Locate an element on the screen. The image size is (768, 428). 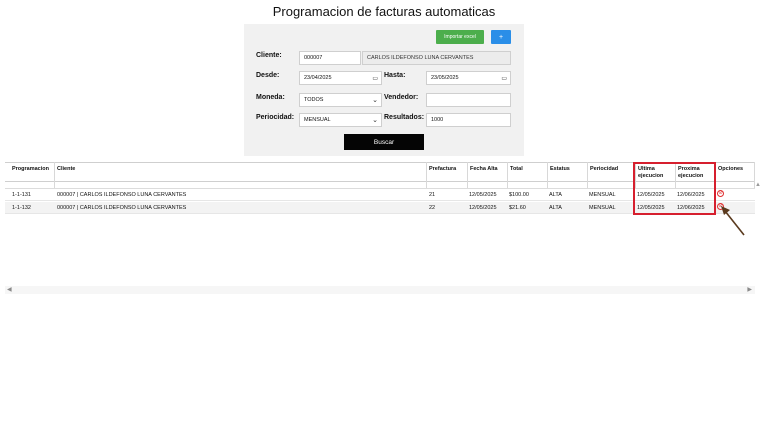
cliente-label: Cliente: is located at coordinates (269, 55).